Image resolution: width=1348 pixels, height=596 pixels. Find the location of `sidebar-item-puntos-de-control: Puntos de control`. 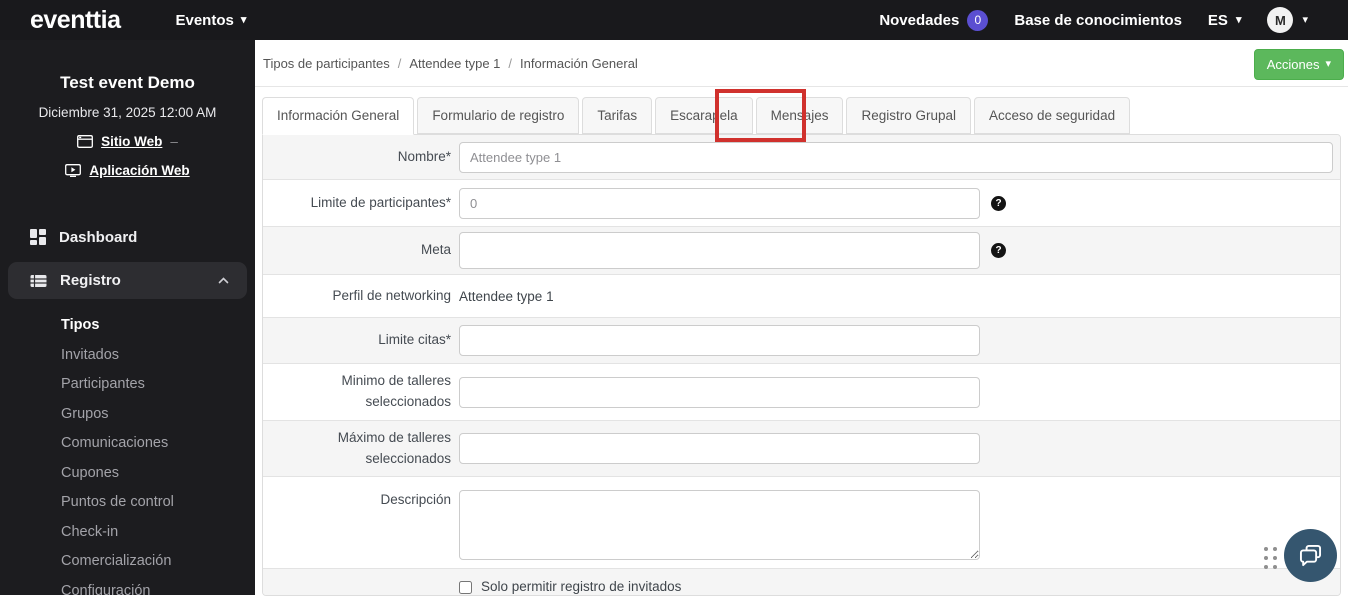

sidebar-item-puntos-de-control: Puntos de control is located at coordinates (127, 503).